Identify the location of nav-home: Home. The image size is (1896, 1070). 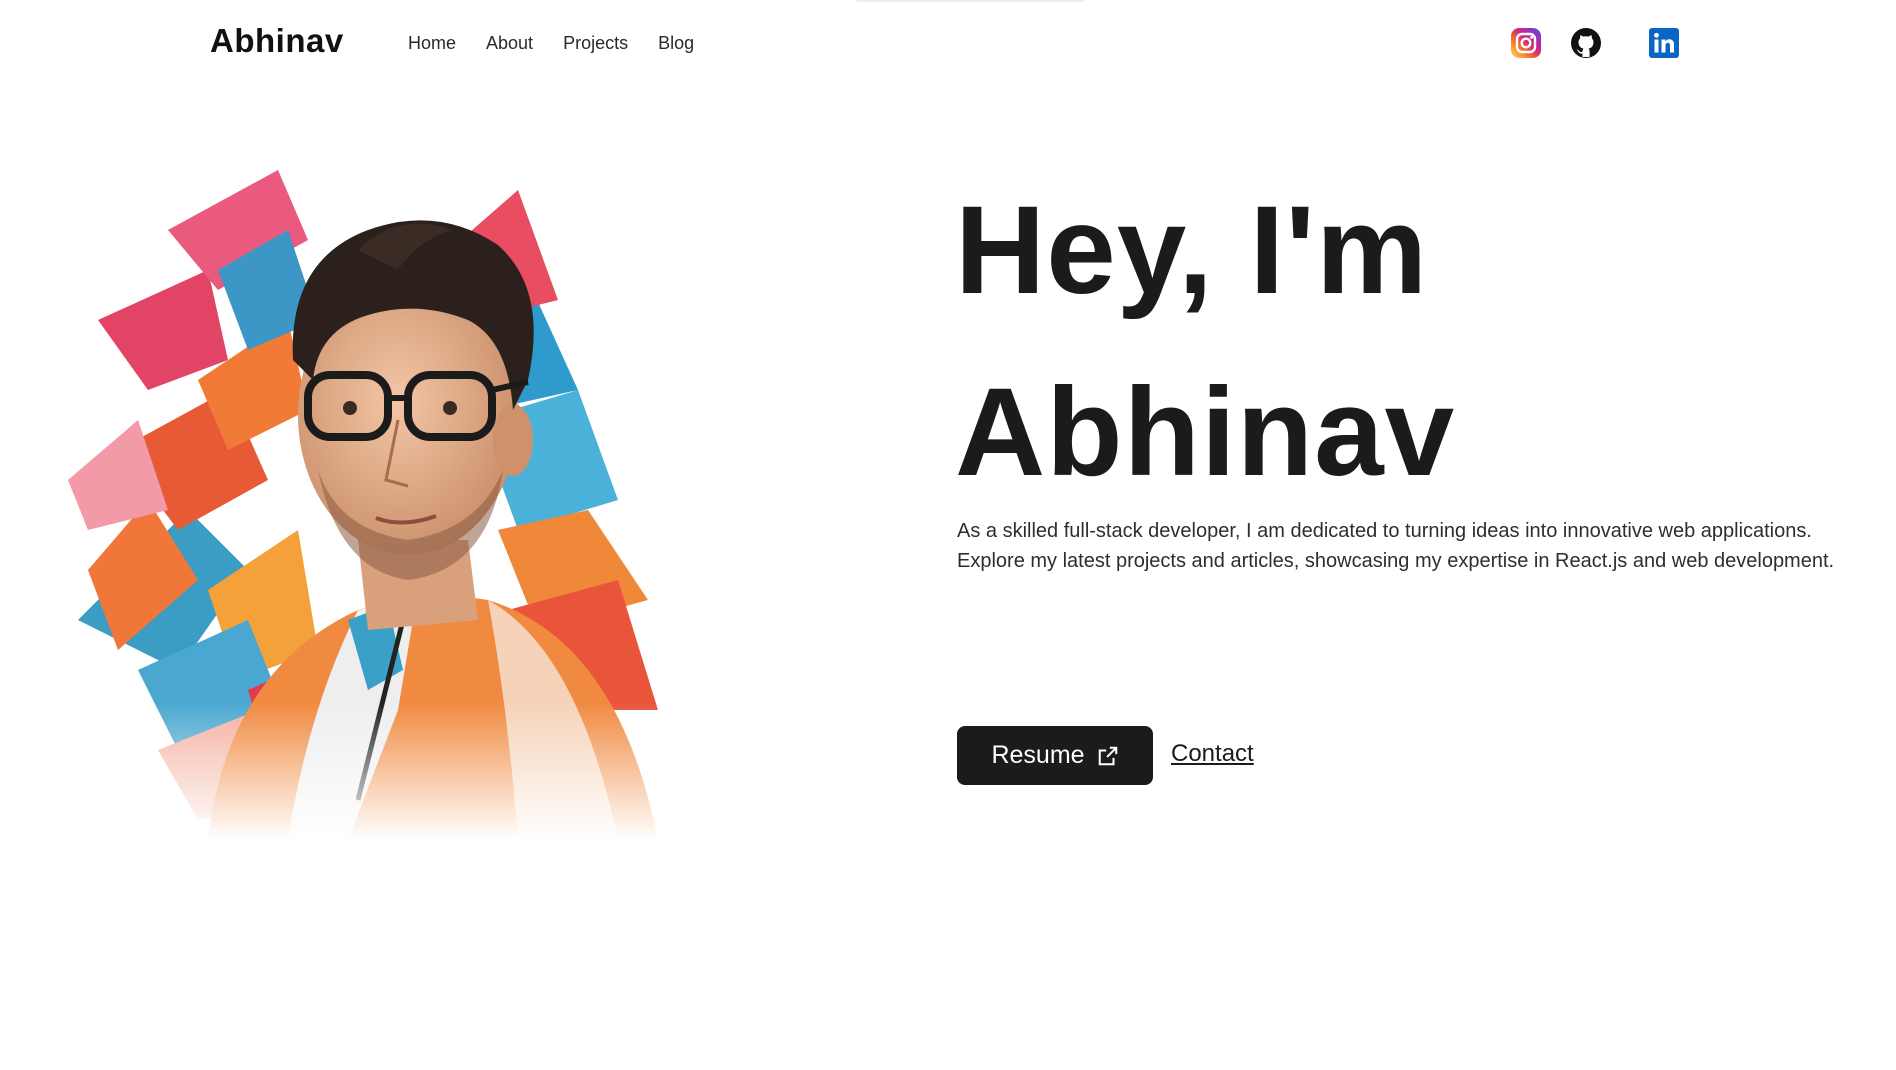
(432, 43).